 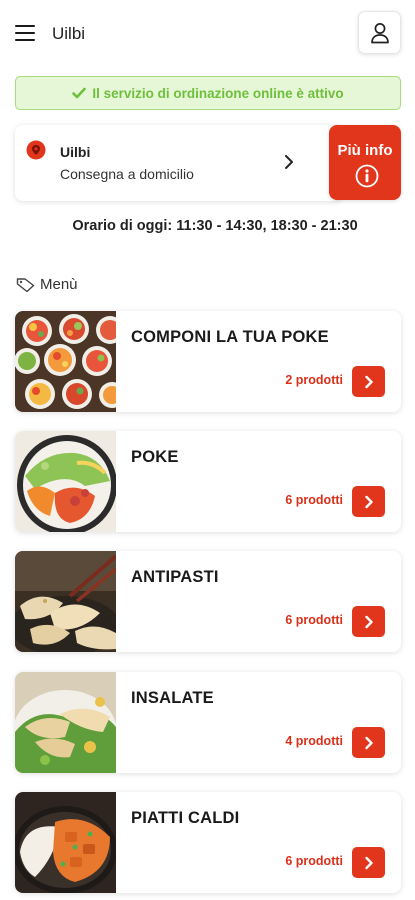 What do you see at coordinates (185, 818) in the screenshot?
I see `category-title: PIATTI CALDI` at bounding box center [185, 818].